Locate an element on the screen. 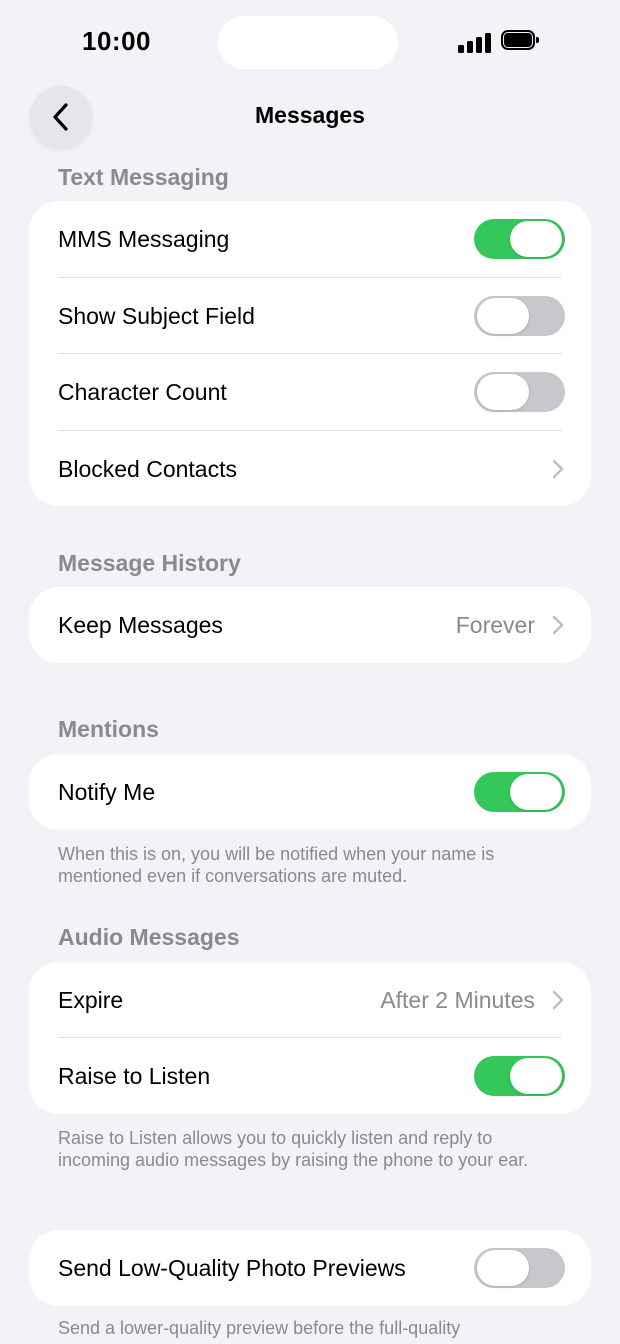  mms-messaging-toggle is located at coordinates (519, 239).